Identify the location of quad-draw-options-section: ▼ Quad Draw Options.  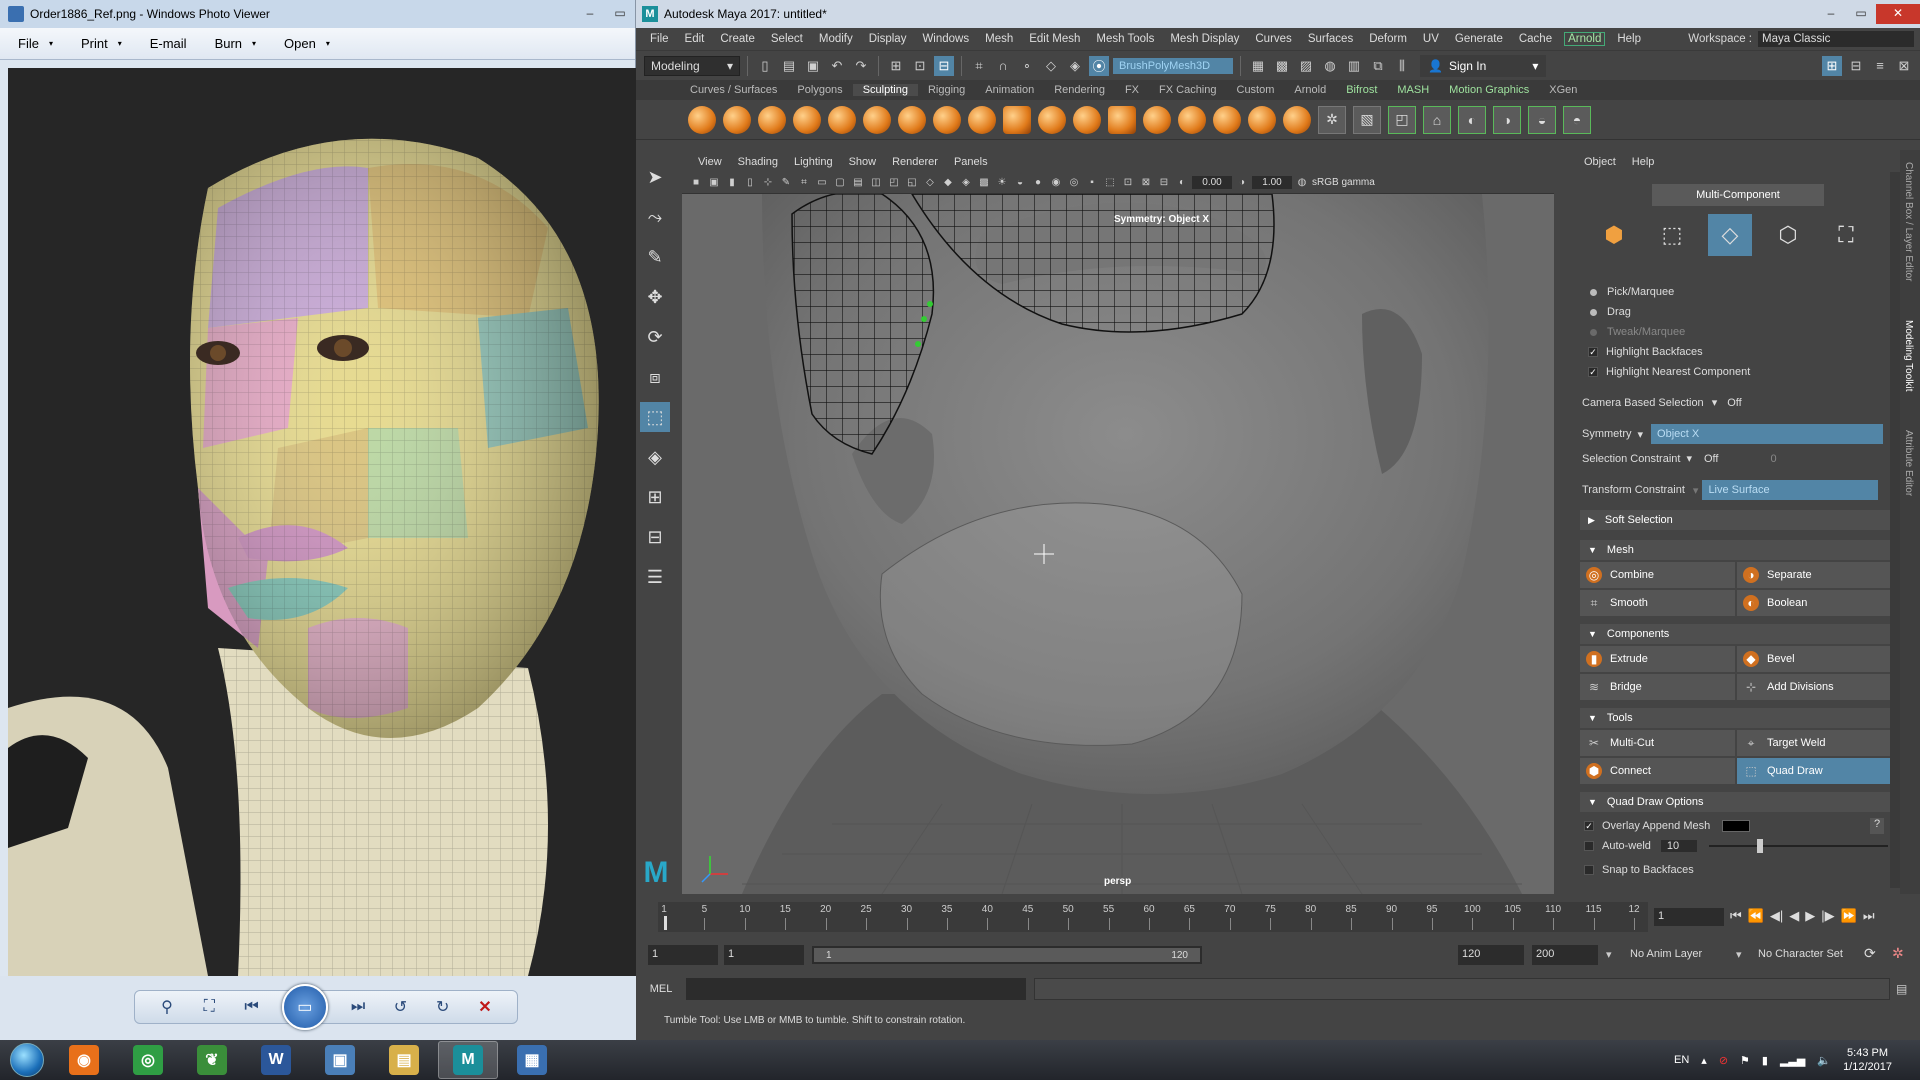
(1736, 802).